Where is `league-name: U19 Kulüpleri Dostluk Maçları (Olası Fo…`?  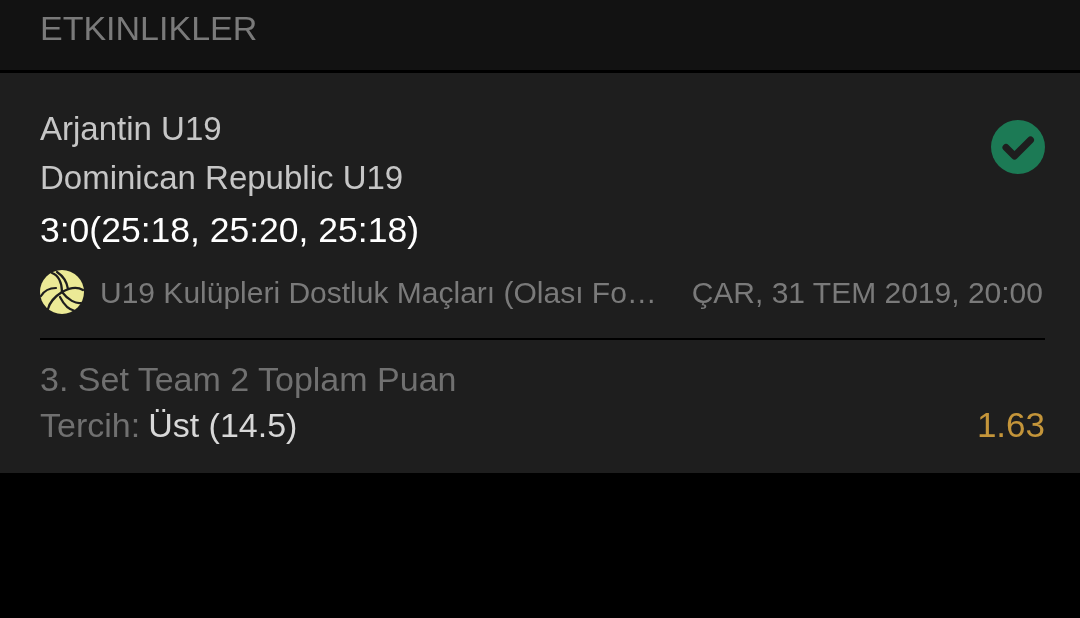
league-name: U19 Kulüpleri Dostluk Maçları (Olası Fo… is located at coordinates (378, 292).